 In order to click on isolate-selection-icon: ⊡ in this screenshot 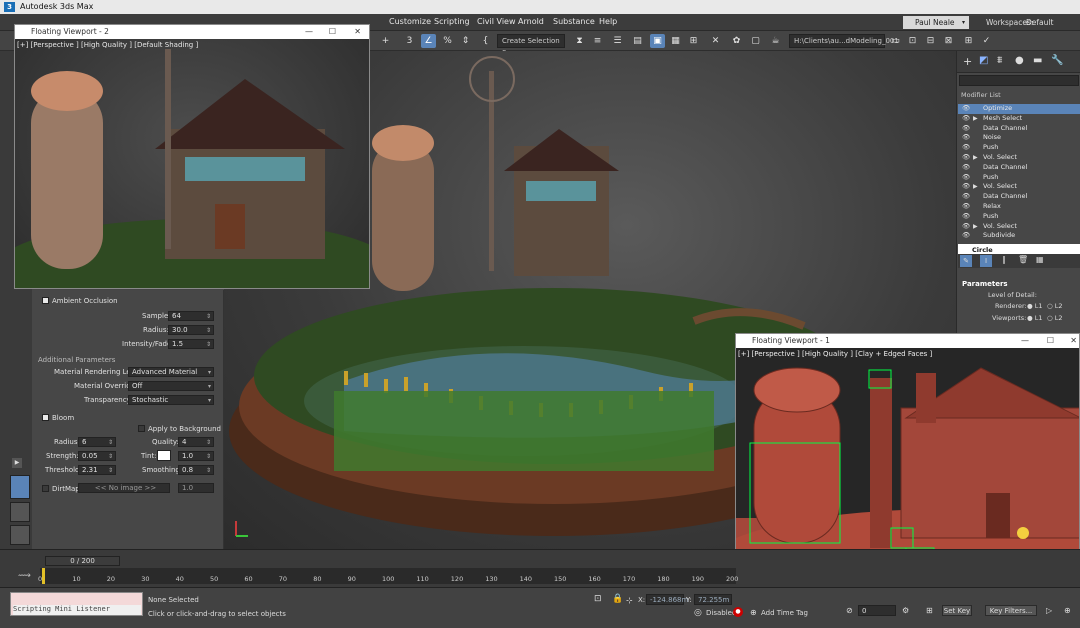, I will do `click(598, 599)`.